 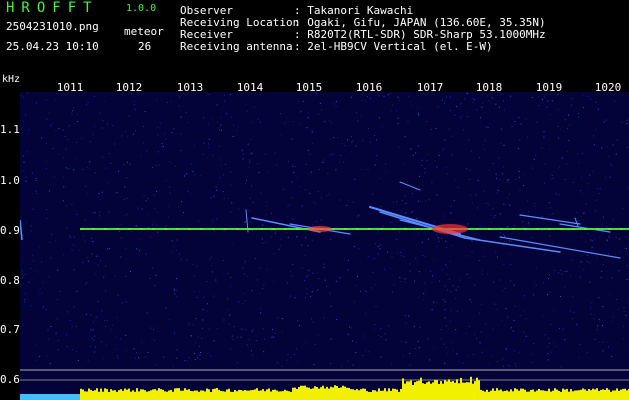 I want to click on noise-level-low, so click(x=50, y=397).